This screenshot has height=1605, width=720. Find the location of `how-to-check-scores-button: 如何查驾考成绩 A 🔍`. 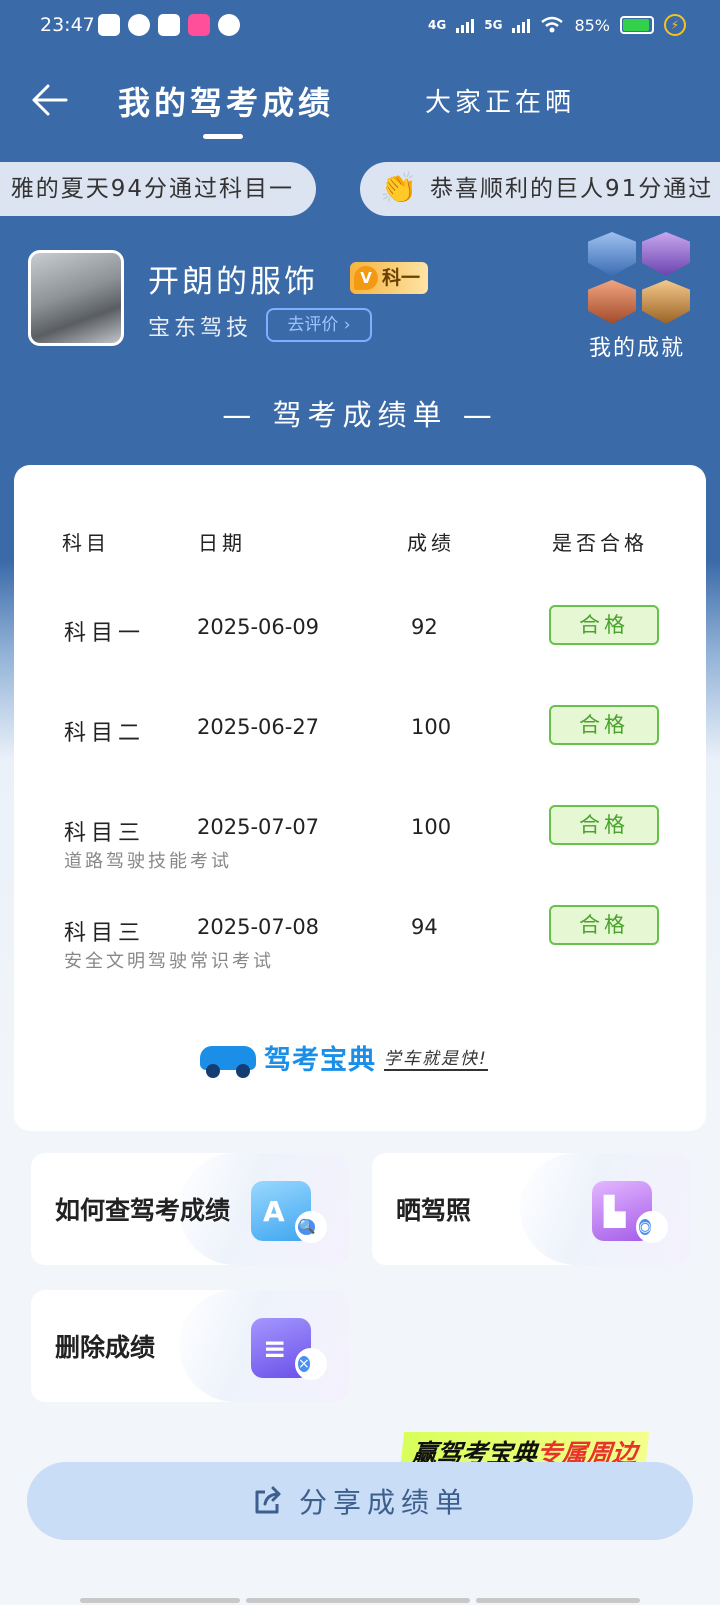

how-to-check-scores-button: 如何查驾考成绩 A 🔍 is located at coordinates (190, 1209).